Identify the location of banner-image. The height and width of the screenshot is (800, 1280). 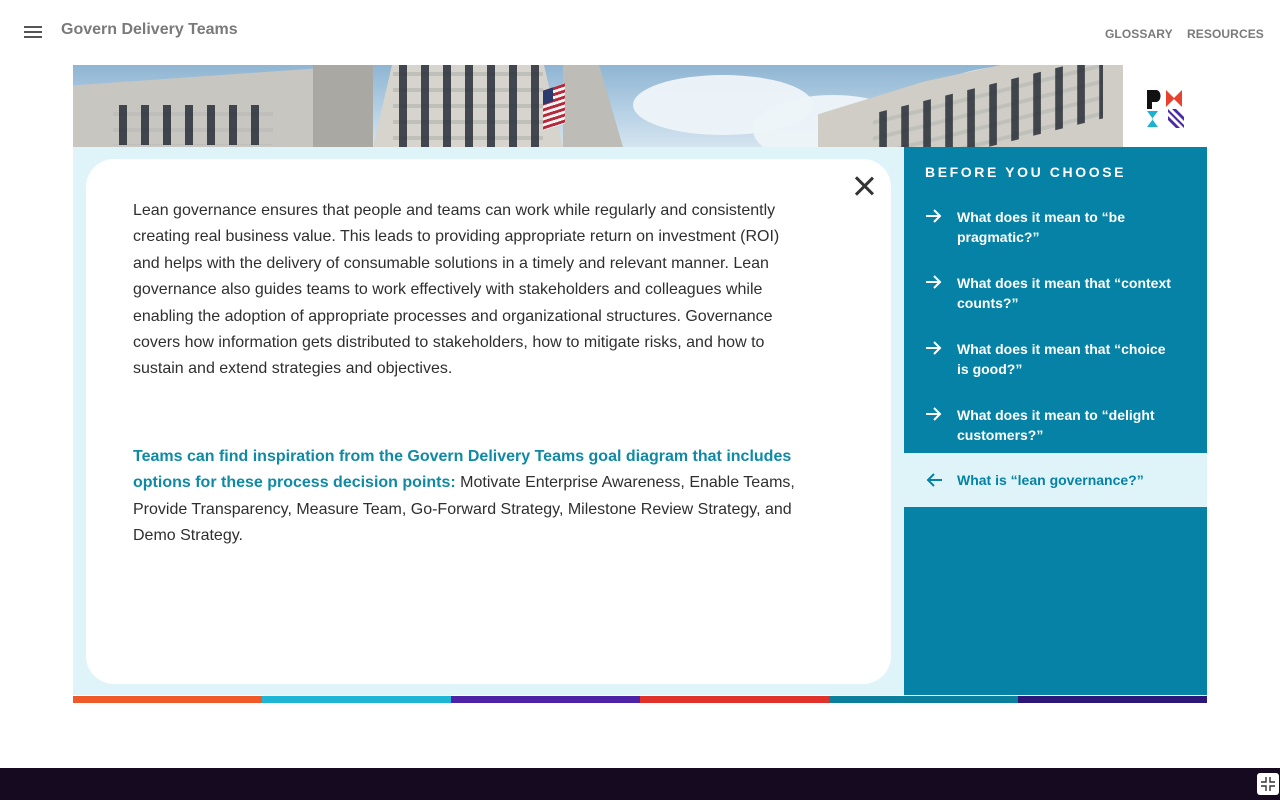
(598, 106).